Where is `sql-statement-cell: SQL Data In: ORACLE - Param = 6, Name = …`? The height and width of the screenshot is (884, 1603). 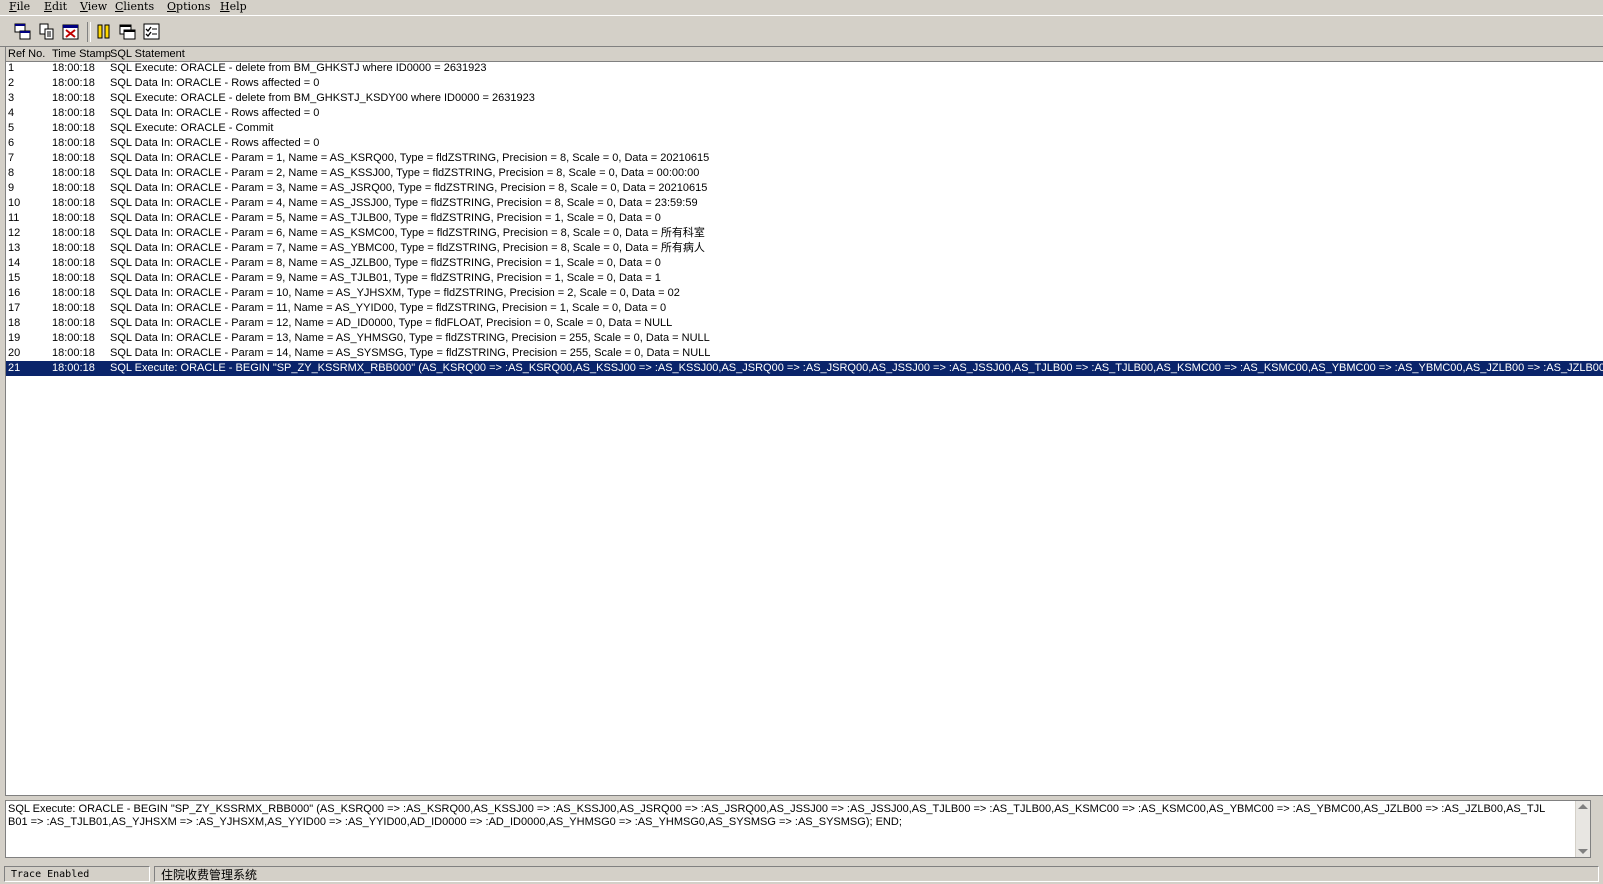 sql-statement-cell: SQL Data In: ORACLE - Param = 6, Name = … is located at coordinates (407, 233).